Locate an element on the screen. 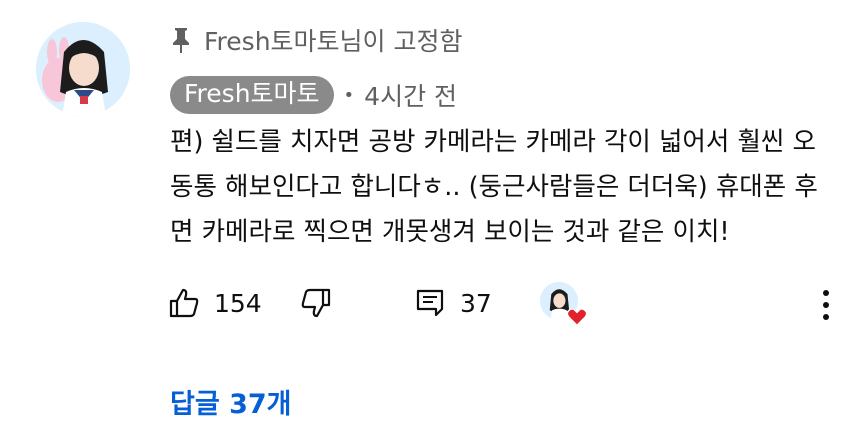 The height and width of the screenshot is (445, 850). view-replies-link: 답글 37개 is located at coordinates (231, 401).